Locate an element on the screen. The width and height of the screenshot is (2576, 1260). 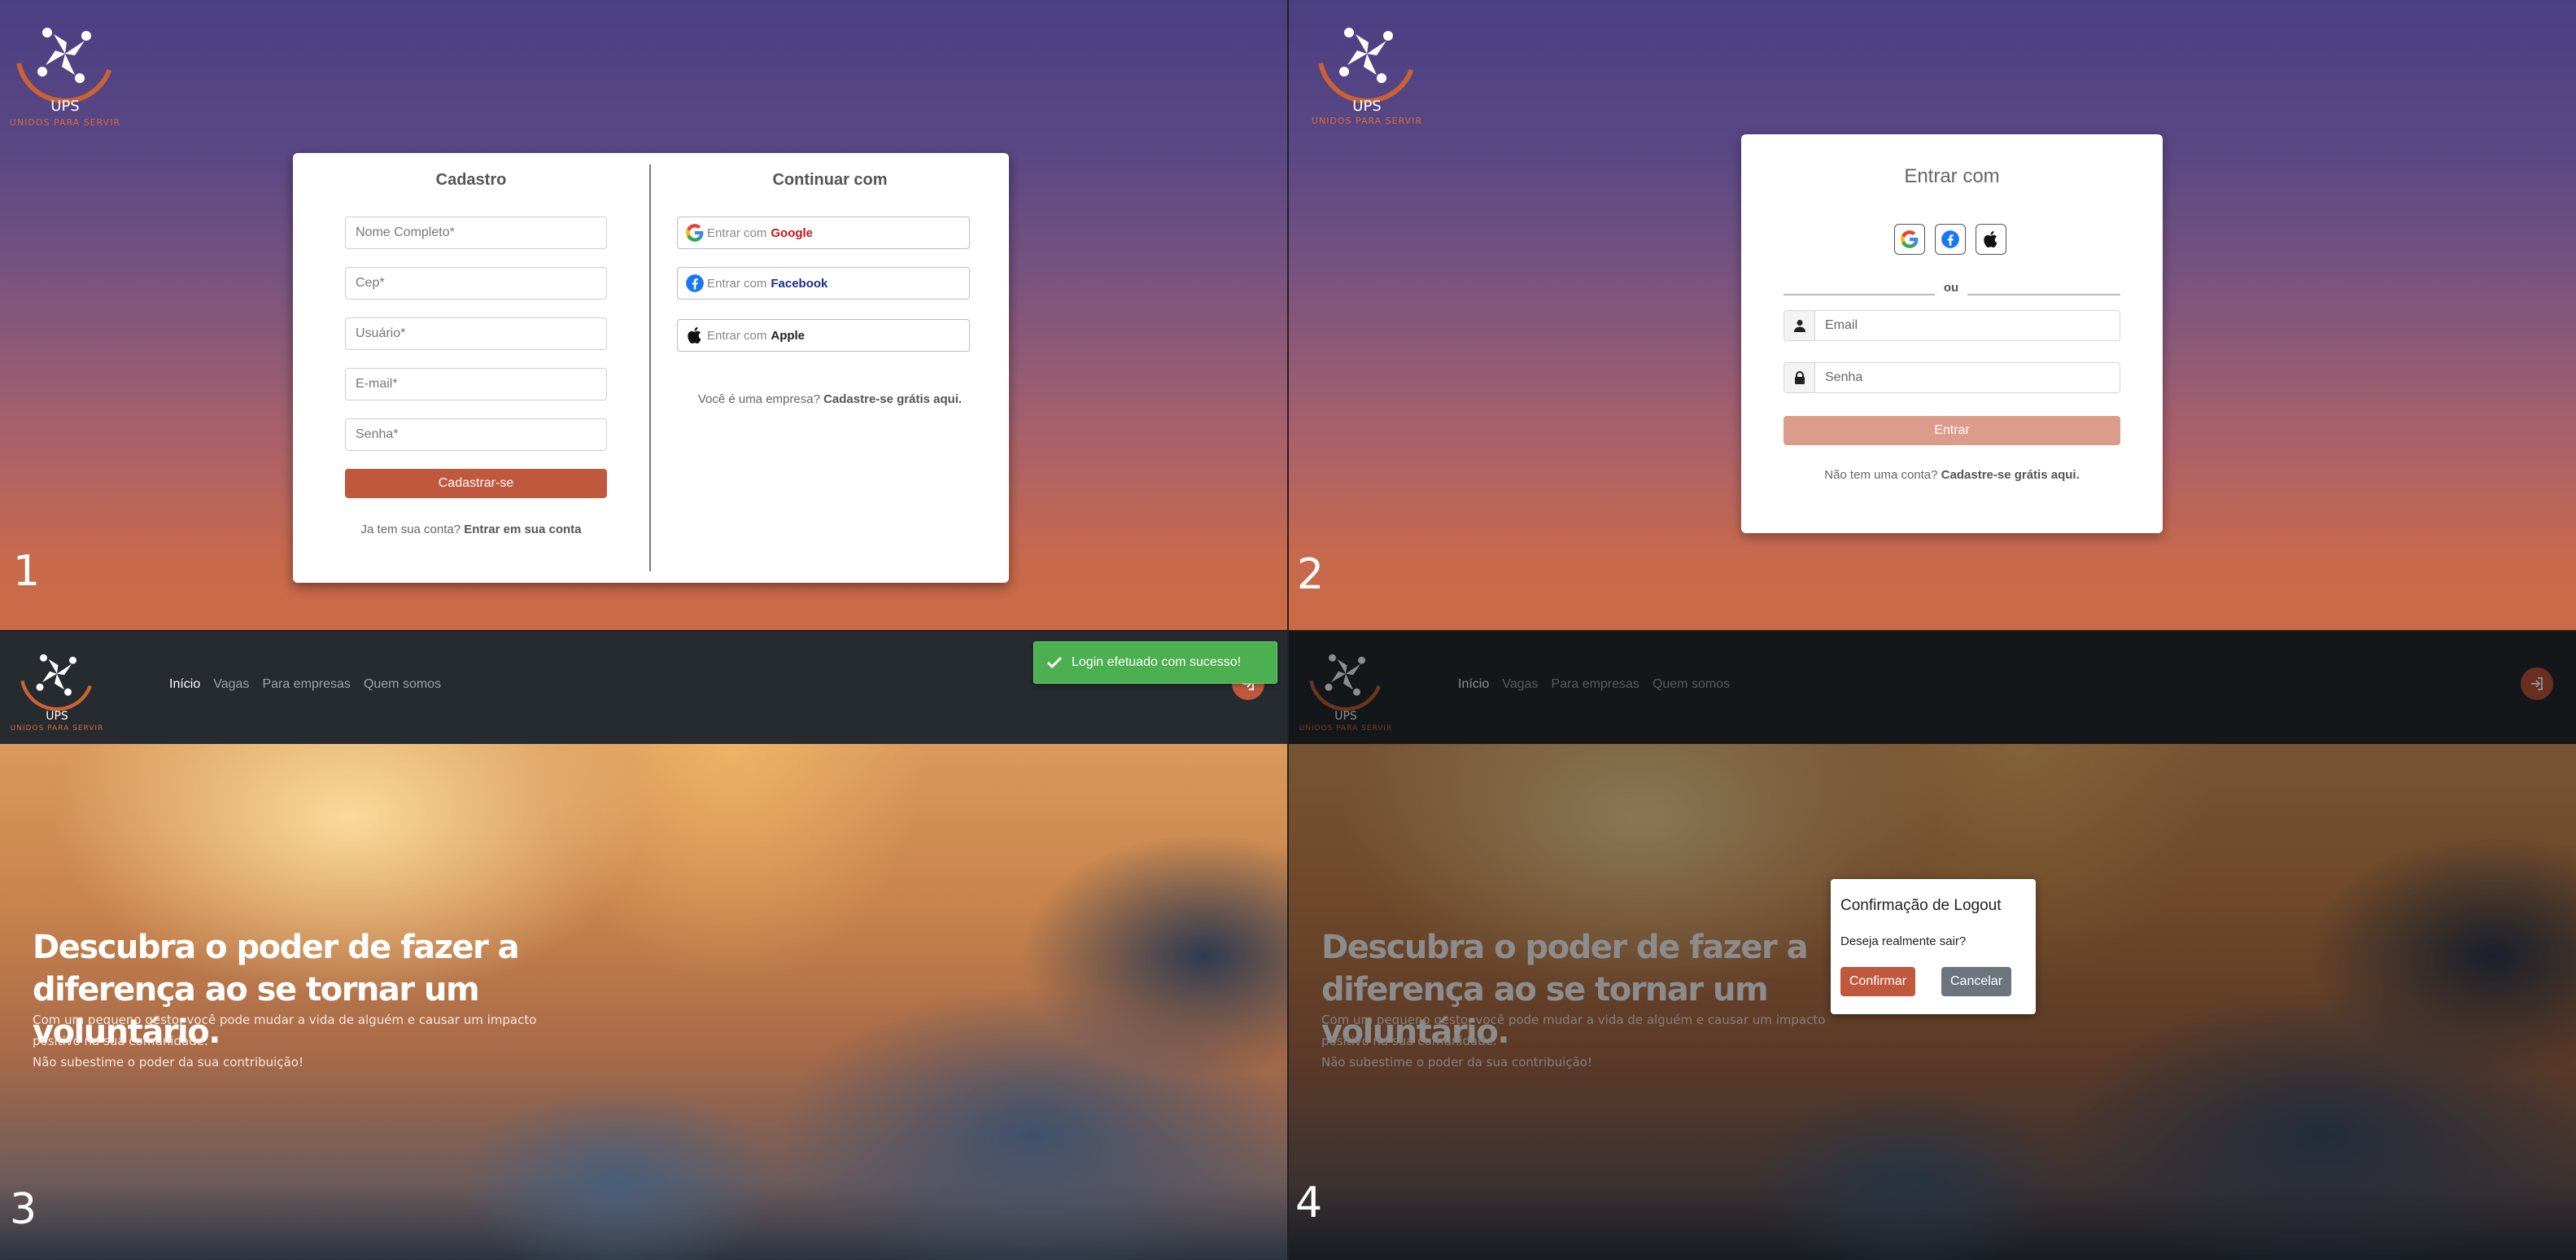
apple-button-prefix: Entrar com is located at coordinates (737, 335).